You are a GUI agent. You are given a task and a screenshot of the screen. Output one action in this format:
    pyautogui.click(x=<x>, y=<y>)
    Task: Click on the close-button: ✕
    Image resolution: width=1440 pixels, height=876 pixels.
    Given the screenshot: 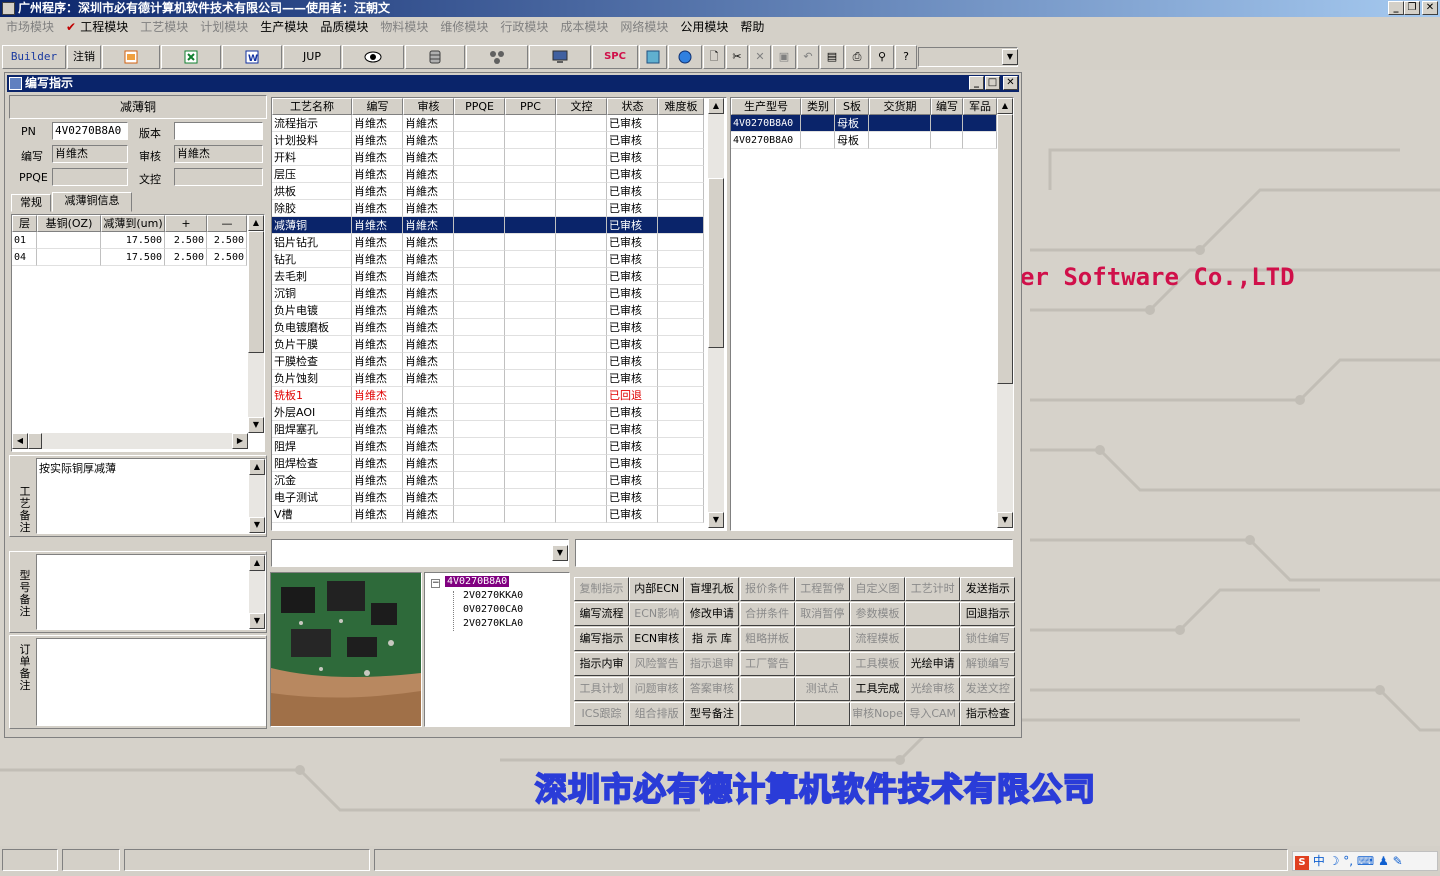 What is the action you would take?
    pyautogui.click(x=1430, y=8)
    